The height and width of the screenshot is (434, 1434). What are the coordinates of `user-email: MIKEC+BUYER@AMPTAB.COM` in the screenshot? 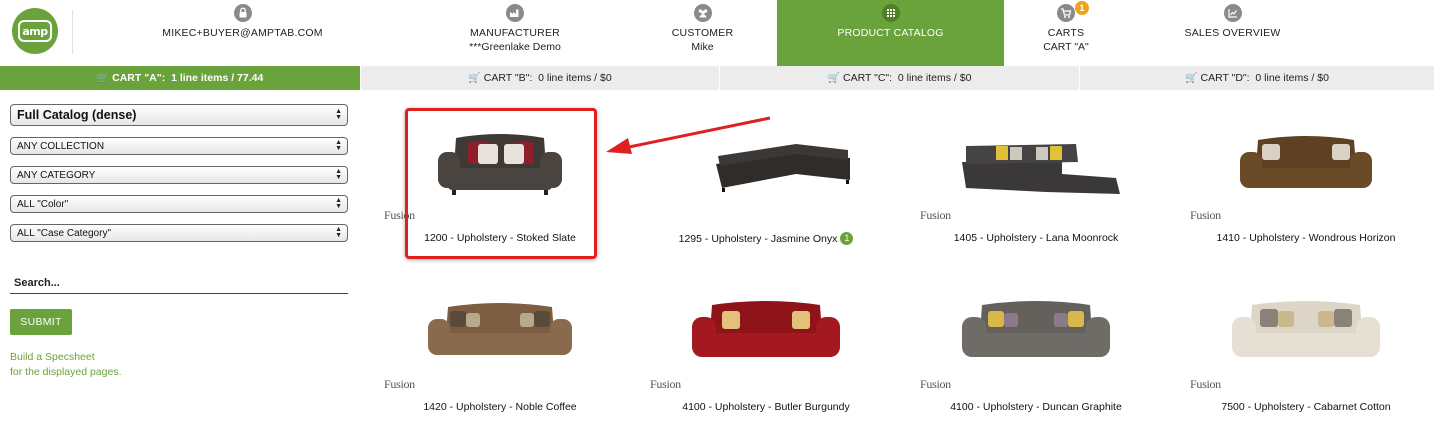 It's located at (242, 33).